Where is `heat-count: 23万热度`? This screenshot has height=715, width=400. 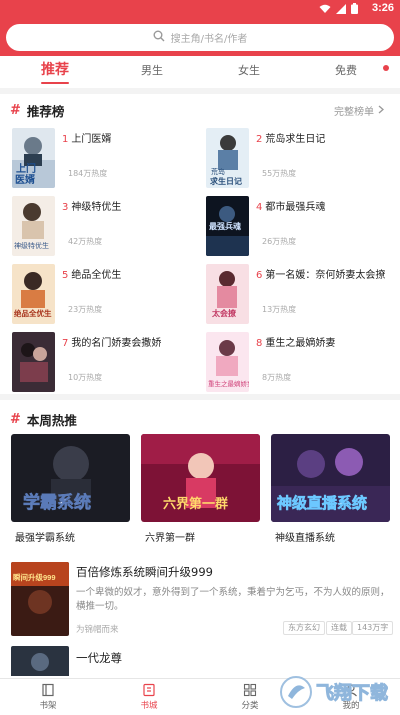 heat-count: 23万热度 is located at coordinates (85, 309).